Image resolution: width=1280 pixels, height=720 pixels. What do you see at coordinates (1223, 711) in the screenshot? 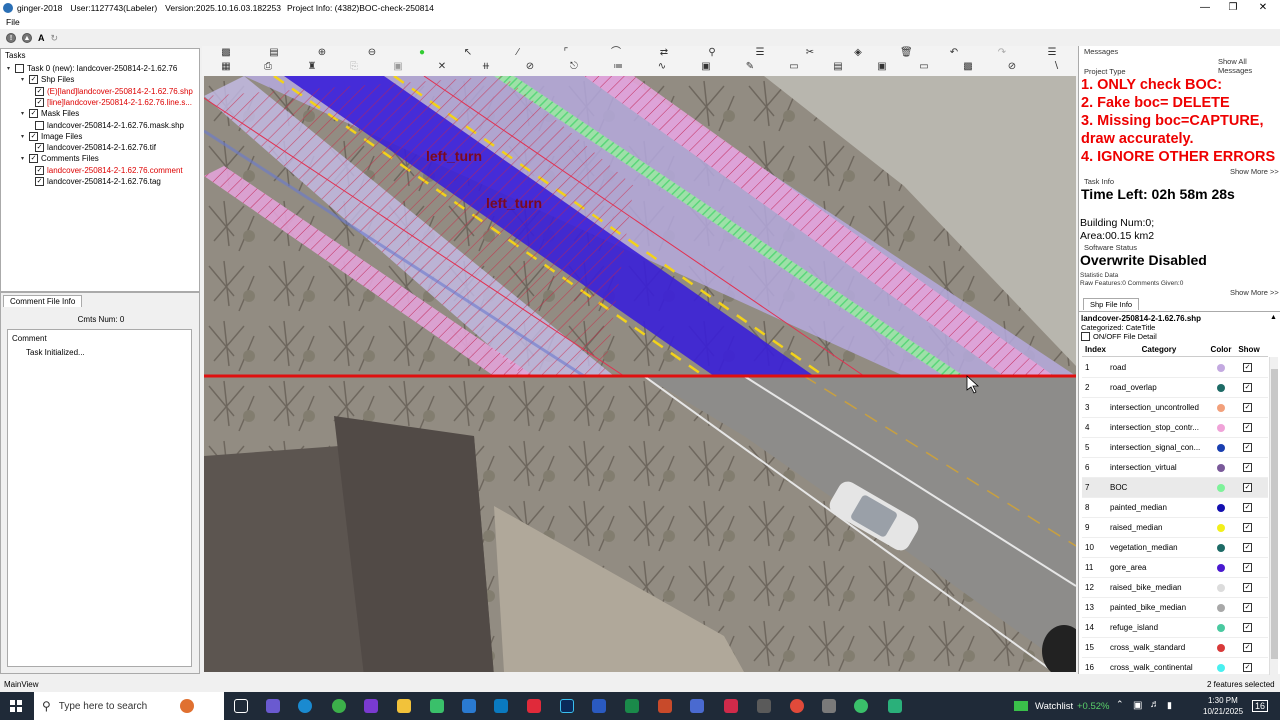
I see `clock-date: 10/21/2025` at bounding box center [1223, 711].